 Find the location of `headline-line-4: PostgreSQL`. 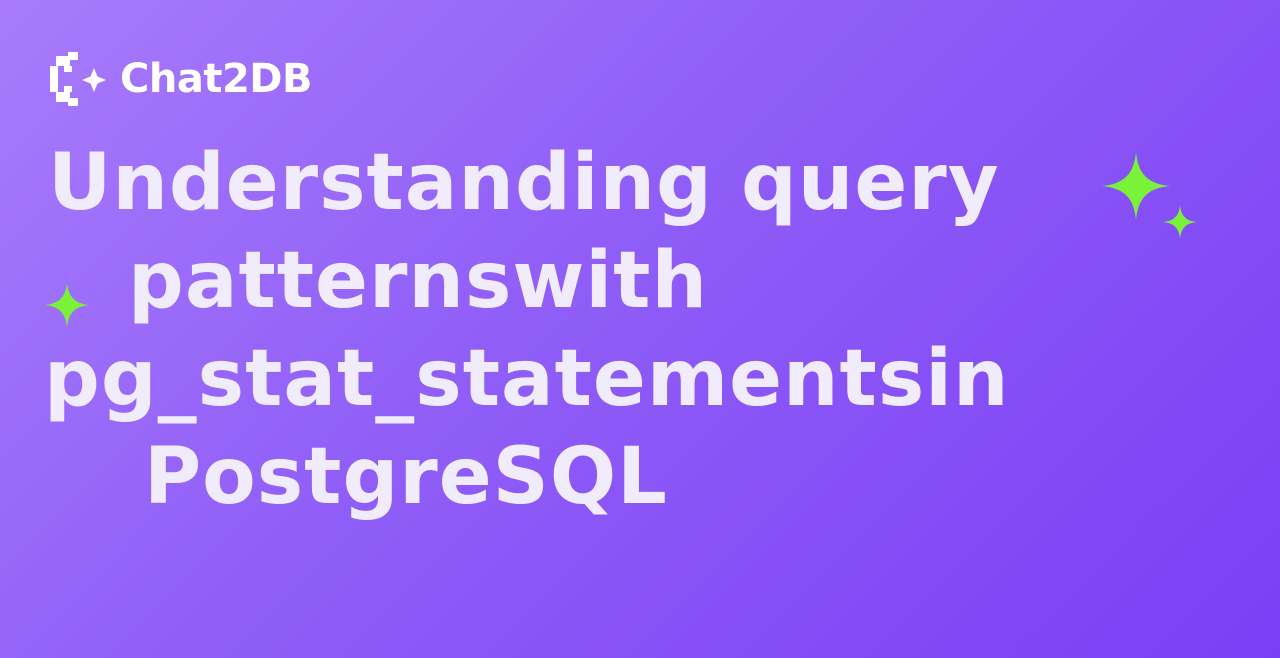

headline-line-4: PostgreSQL is located at coordinates (406, 477).